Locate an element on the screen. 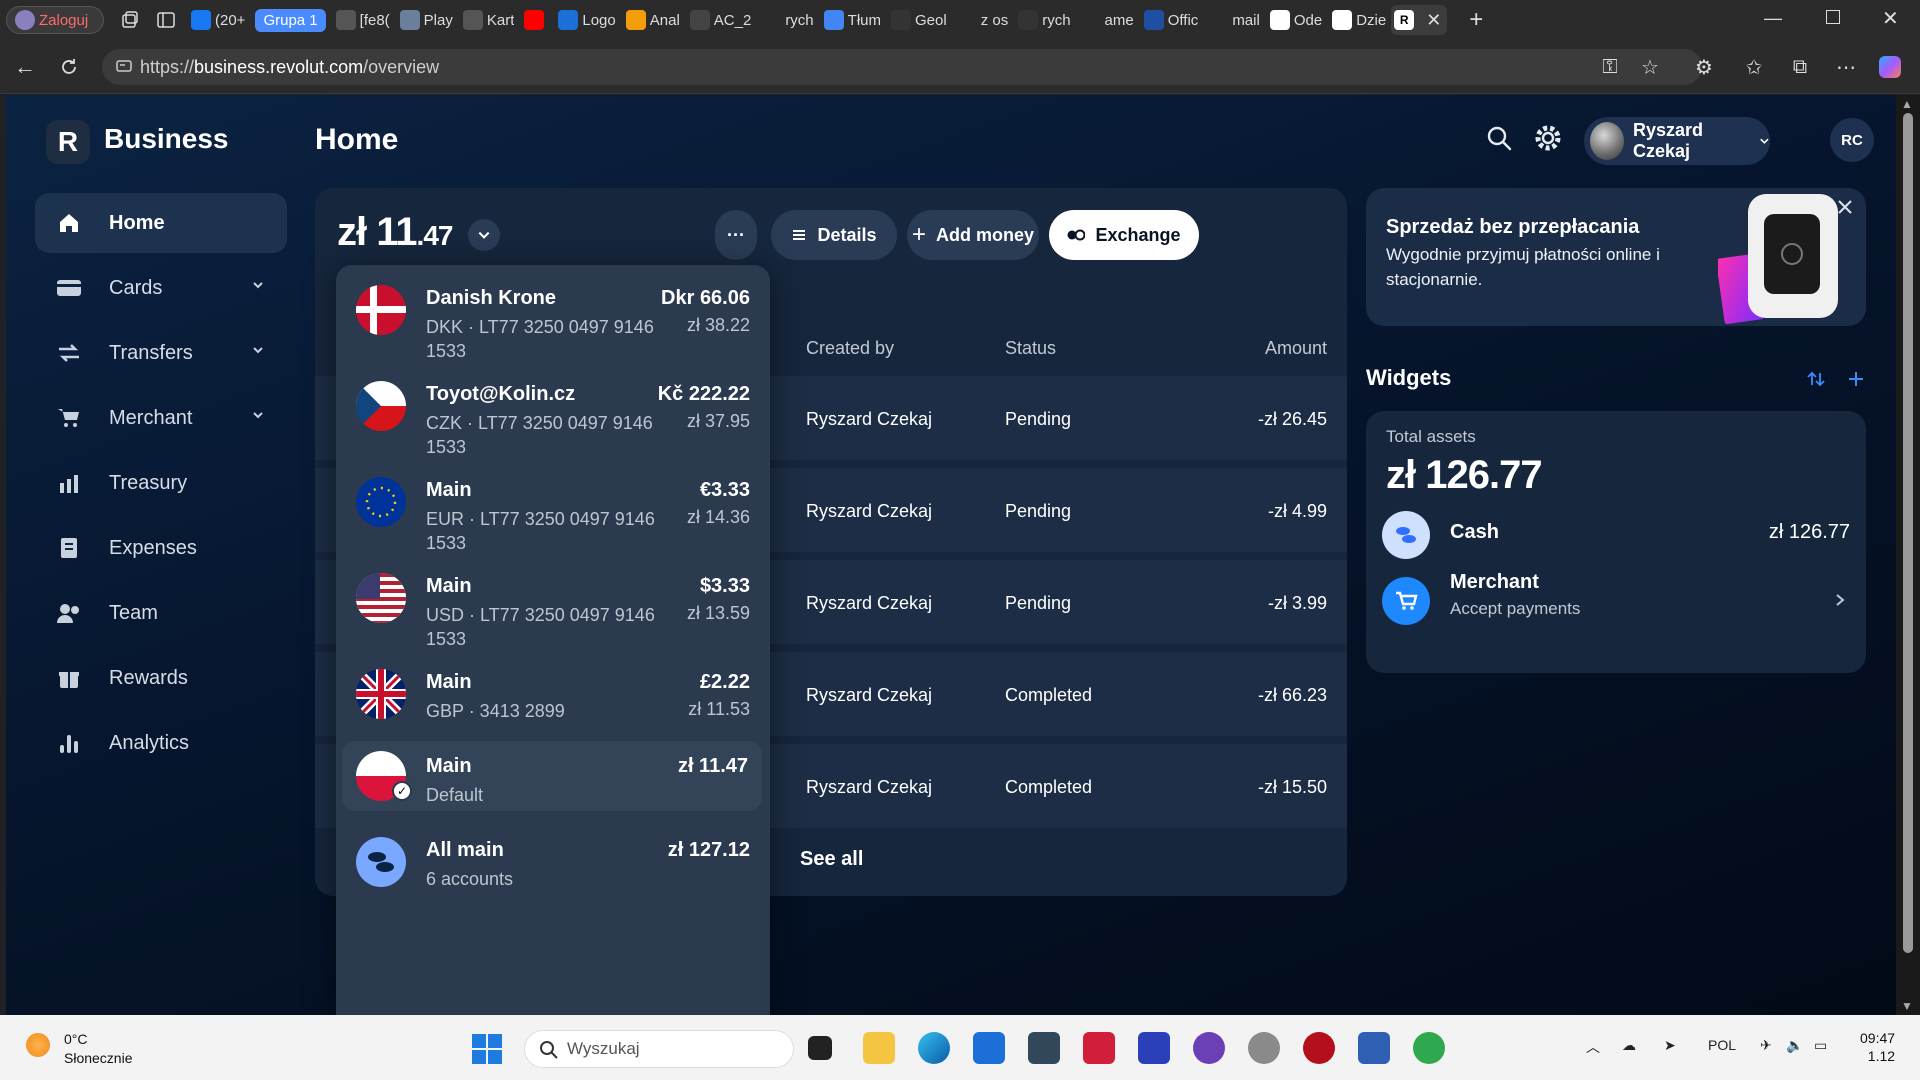 The image size is (1920, 1080). file-explorer-icon is located at coordinates (879, 1048).